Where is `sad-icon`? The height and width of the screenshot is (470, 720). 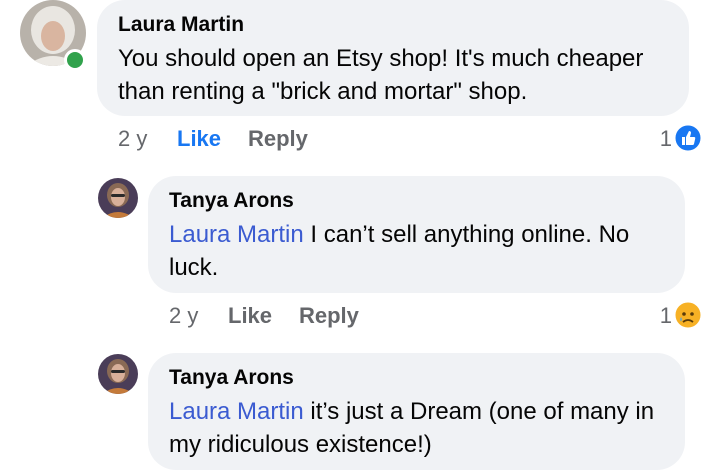
sad-icon is located at coordinates (688, 315).